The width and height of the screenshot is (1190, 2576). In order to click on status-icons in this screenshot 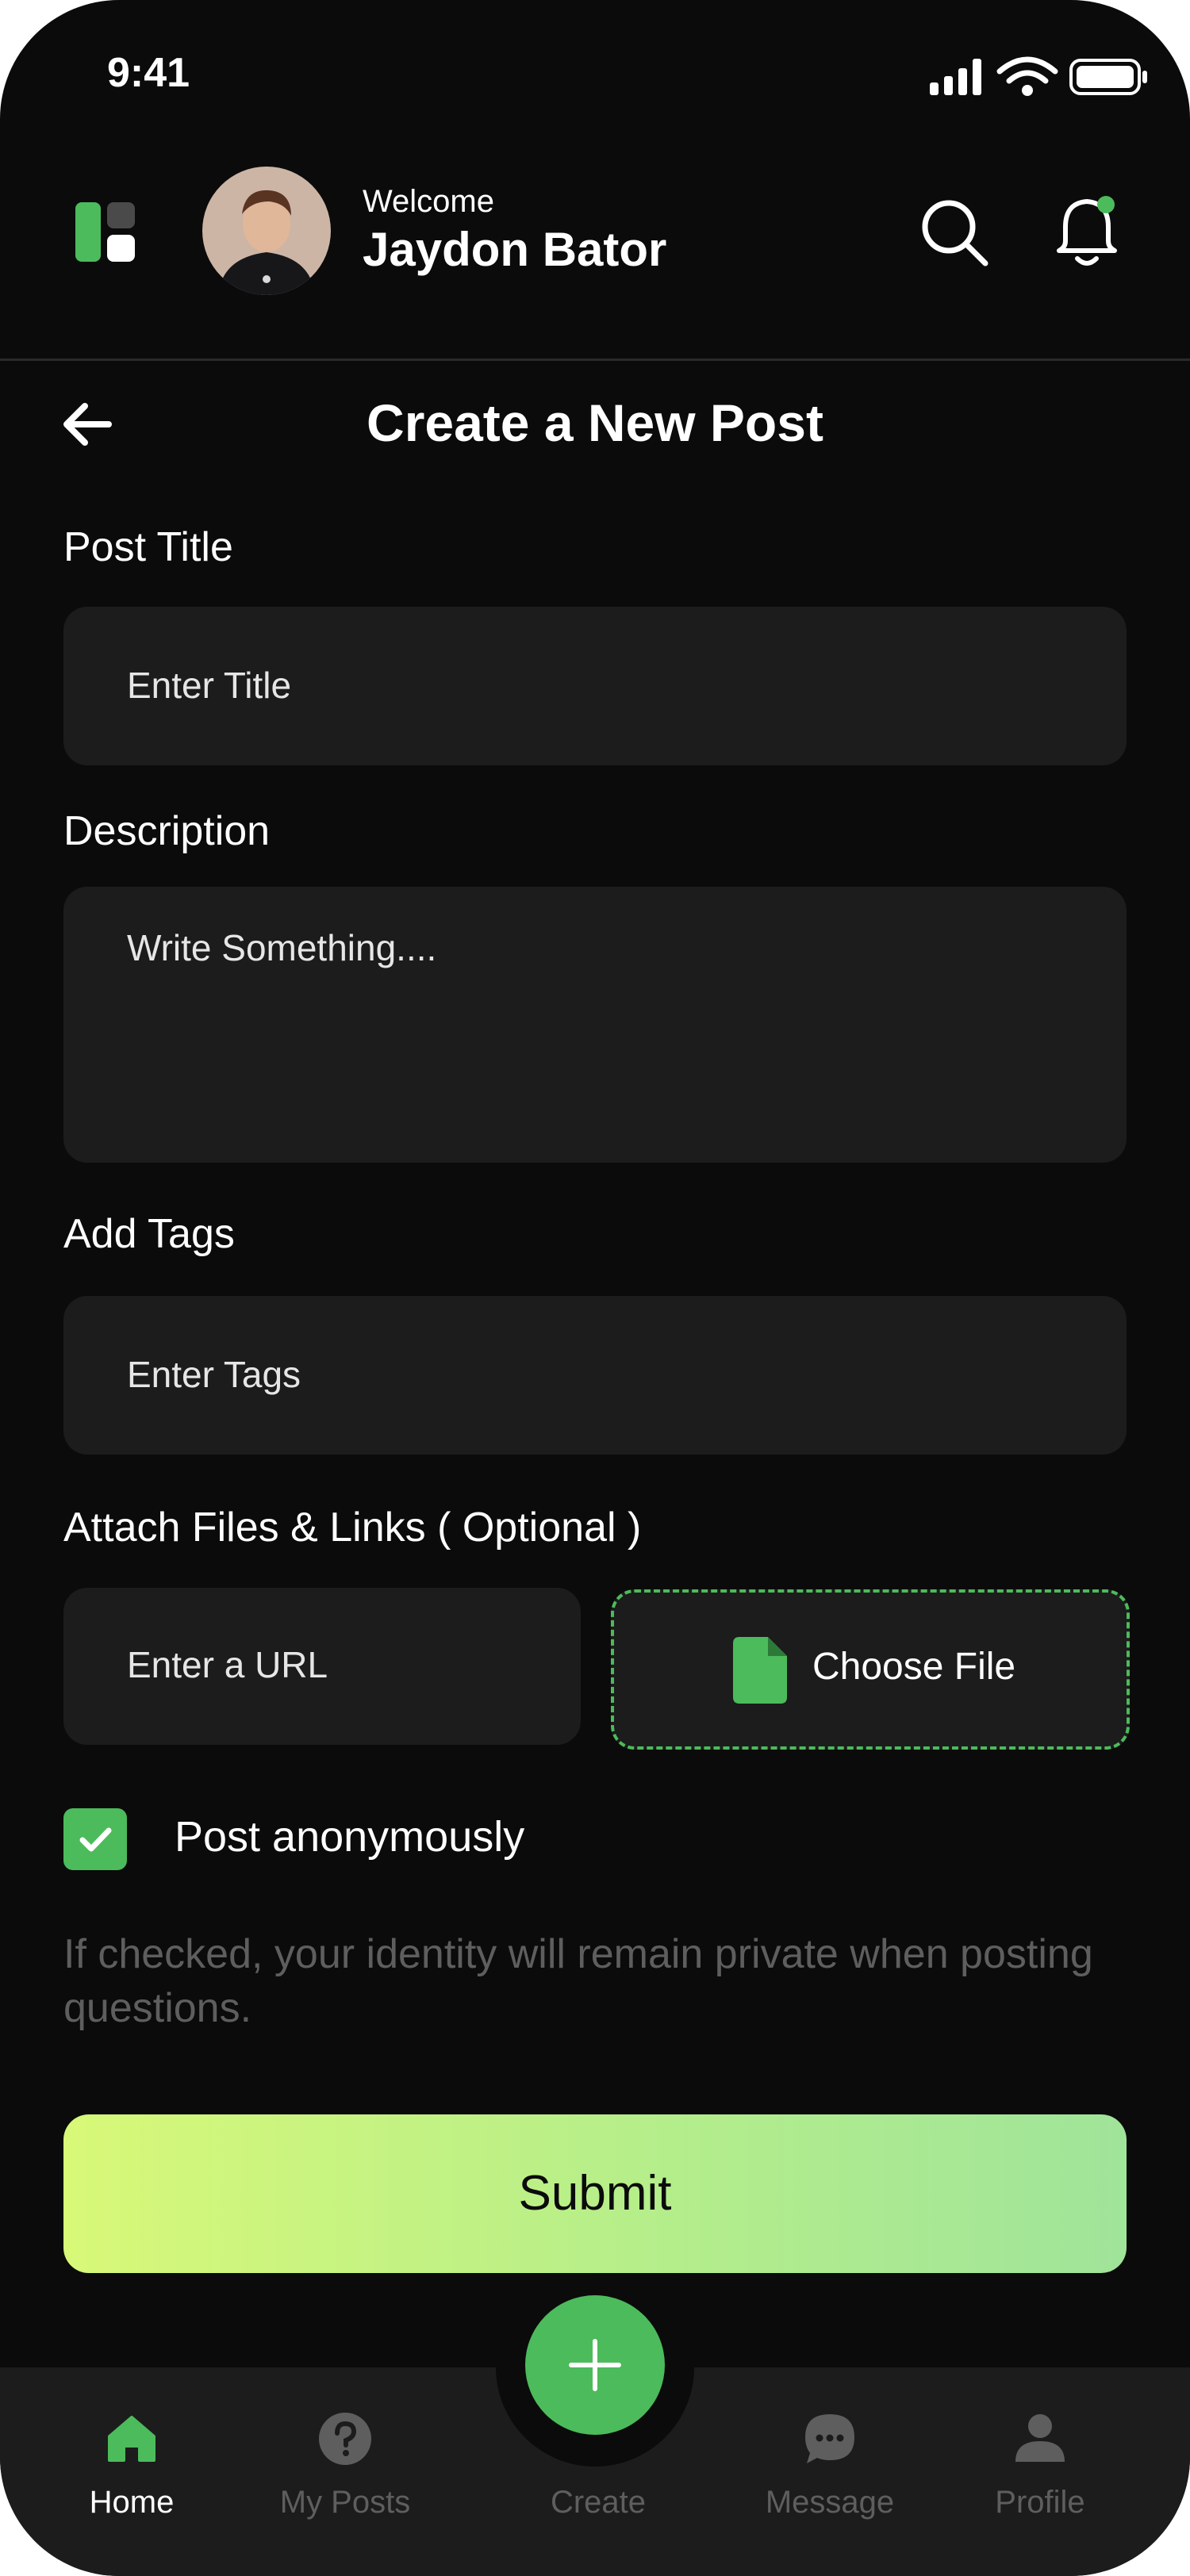, I will do `click(1038, 76)`.